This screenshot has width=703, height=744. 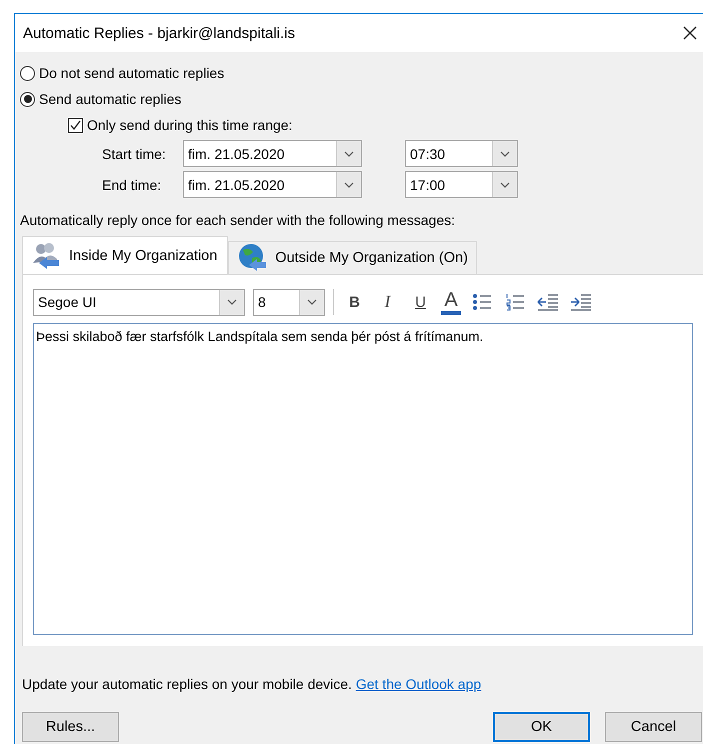 What do you see at coordinates (132, 184) in the screenshot?
I see `time-label: End time:` at bounding box center [132, 184].